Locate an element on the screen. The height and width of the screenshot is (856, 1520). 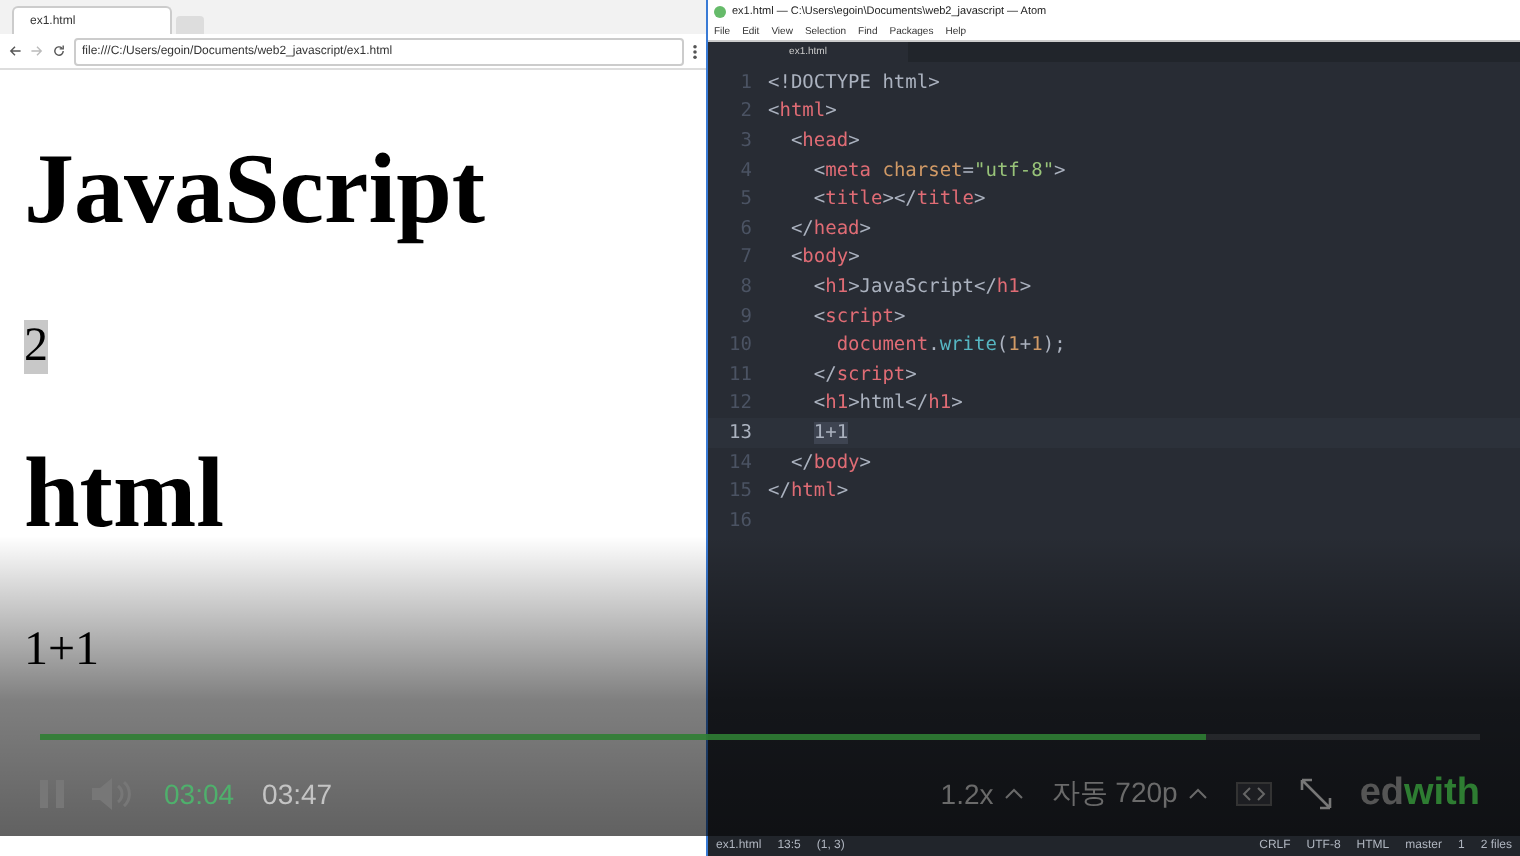
code-line: <h1>html</h1> is located at coordinates (887, 403).